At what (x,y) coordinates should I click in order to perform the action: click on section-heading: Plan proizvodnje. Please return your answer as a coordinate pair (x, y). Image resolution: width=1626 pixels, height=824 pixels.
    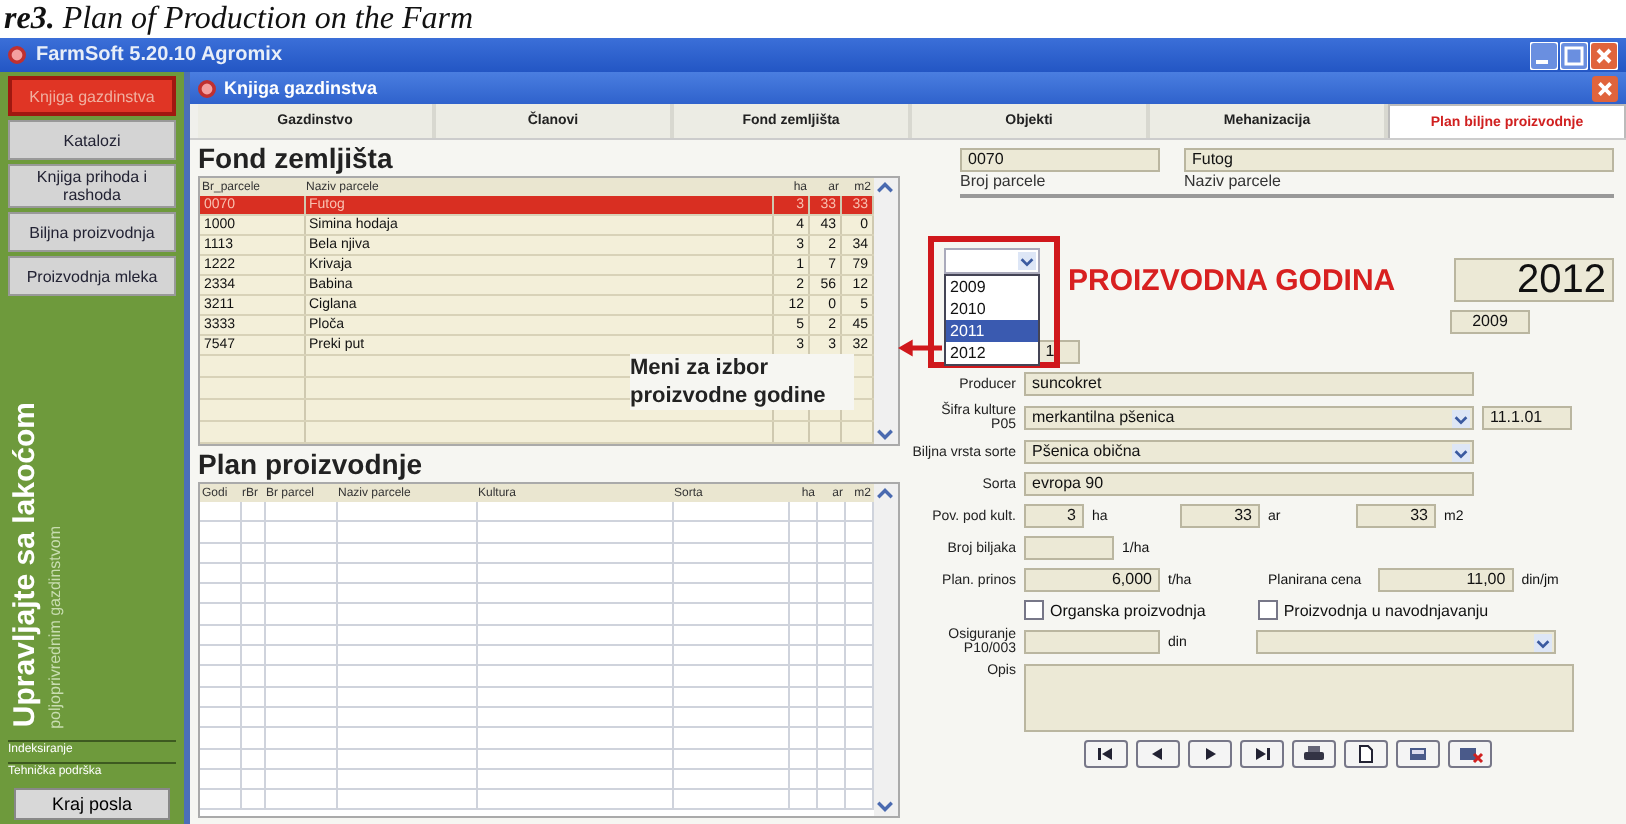
    Looking at the image, I should click on (311, 464).